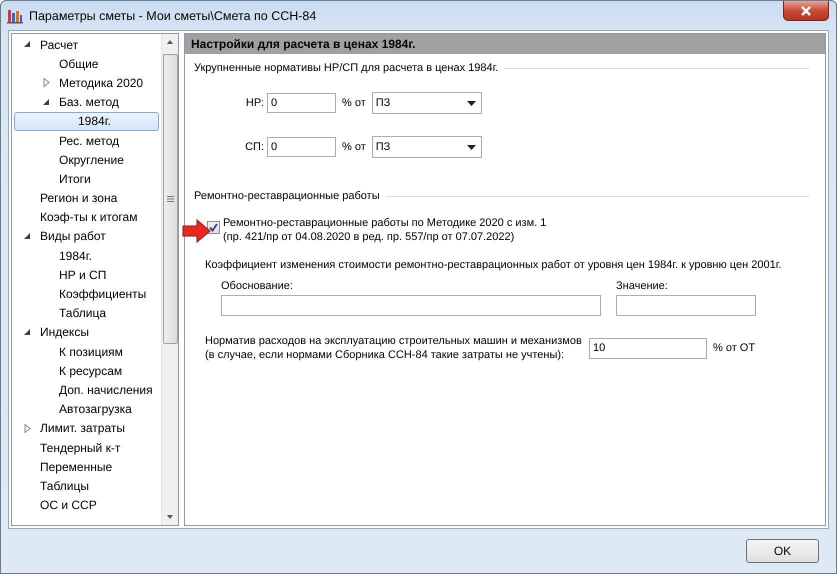 The height and width of the screenshot is (574, 837). What do you see at coordinates (86, 428) in the screenshot?
I see `tree-item: Лимит. затраты` at bounding box center [86, 428].